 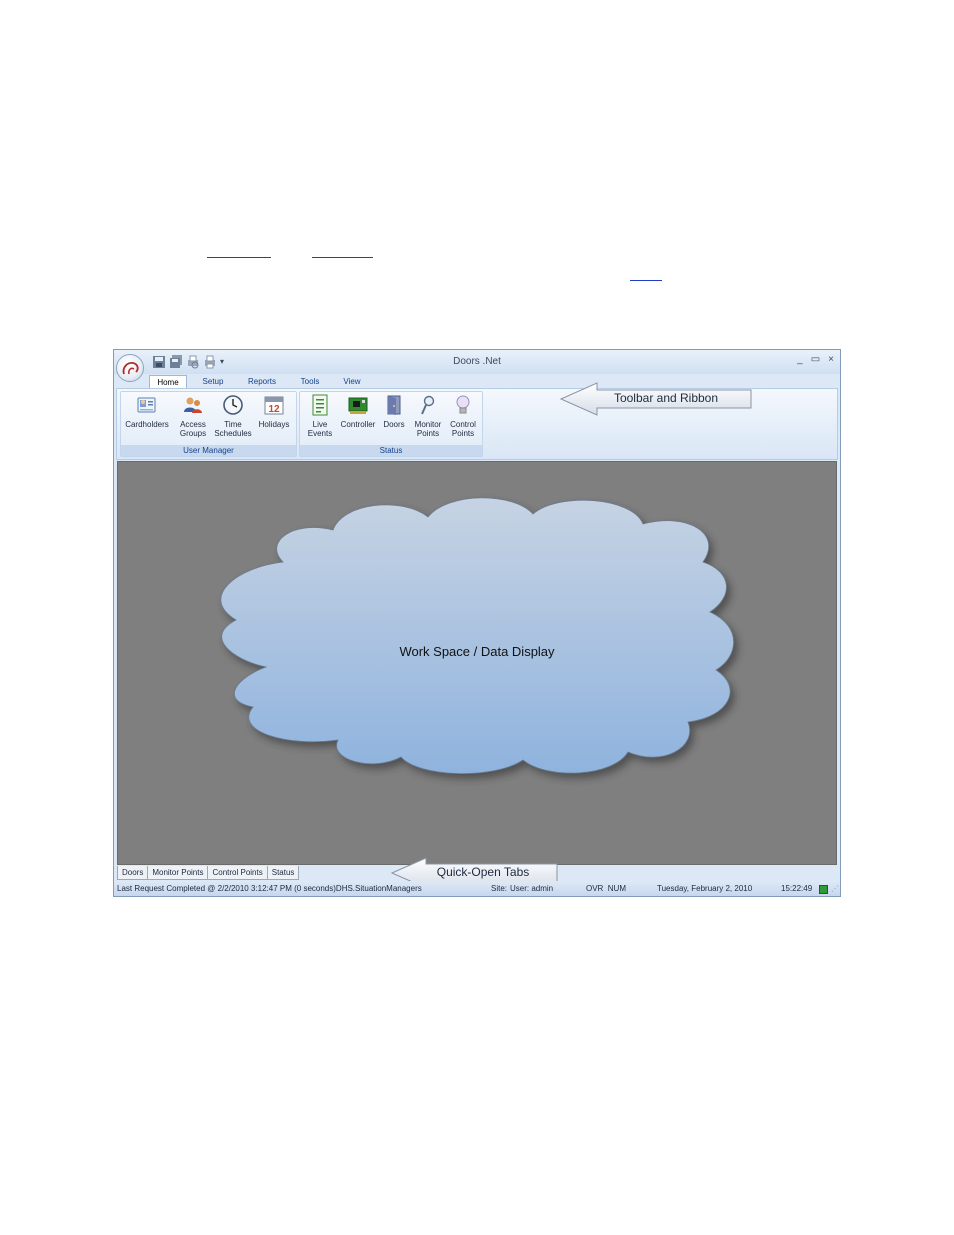 What do you see at coordinates (320, 429) in the screenshot?
I see `live-events-label: Live Events` at bounding box center [320, 429].